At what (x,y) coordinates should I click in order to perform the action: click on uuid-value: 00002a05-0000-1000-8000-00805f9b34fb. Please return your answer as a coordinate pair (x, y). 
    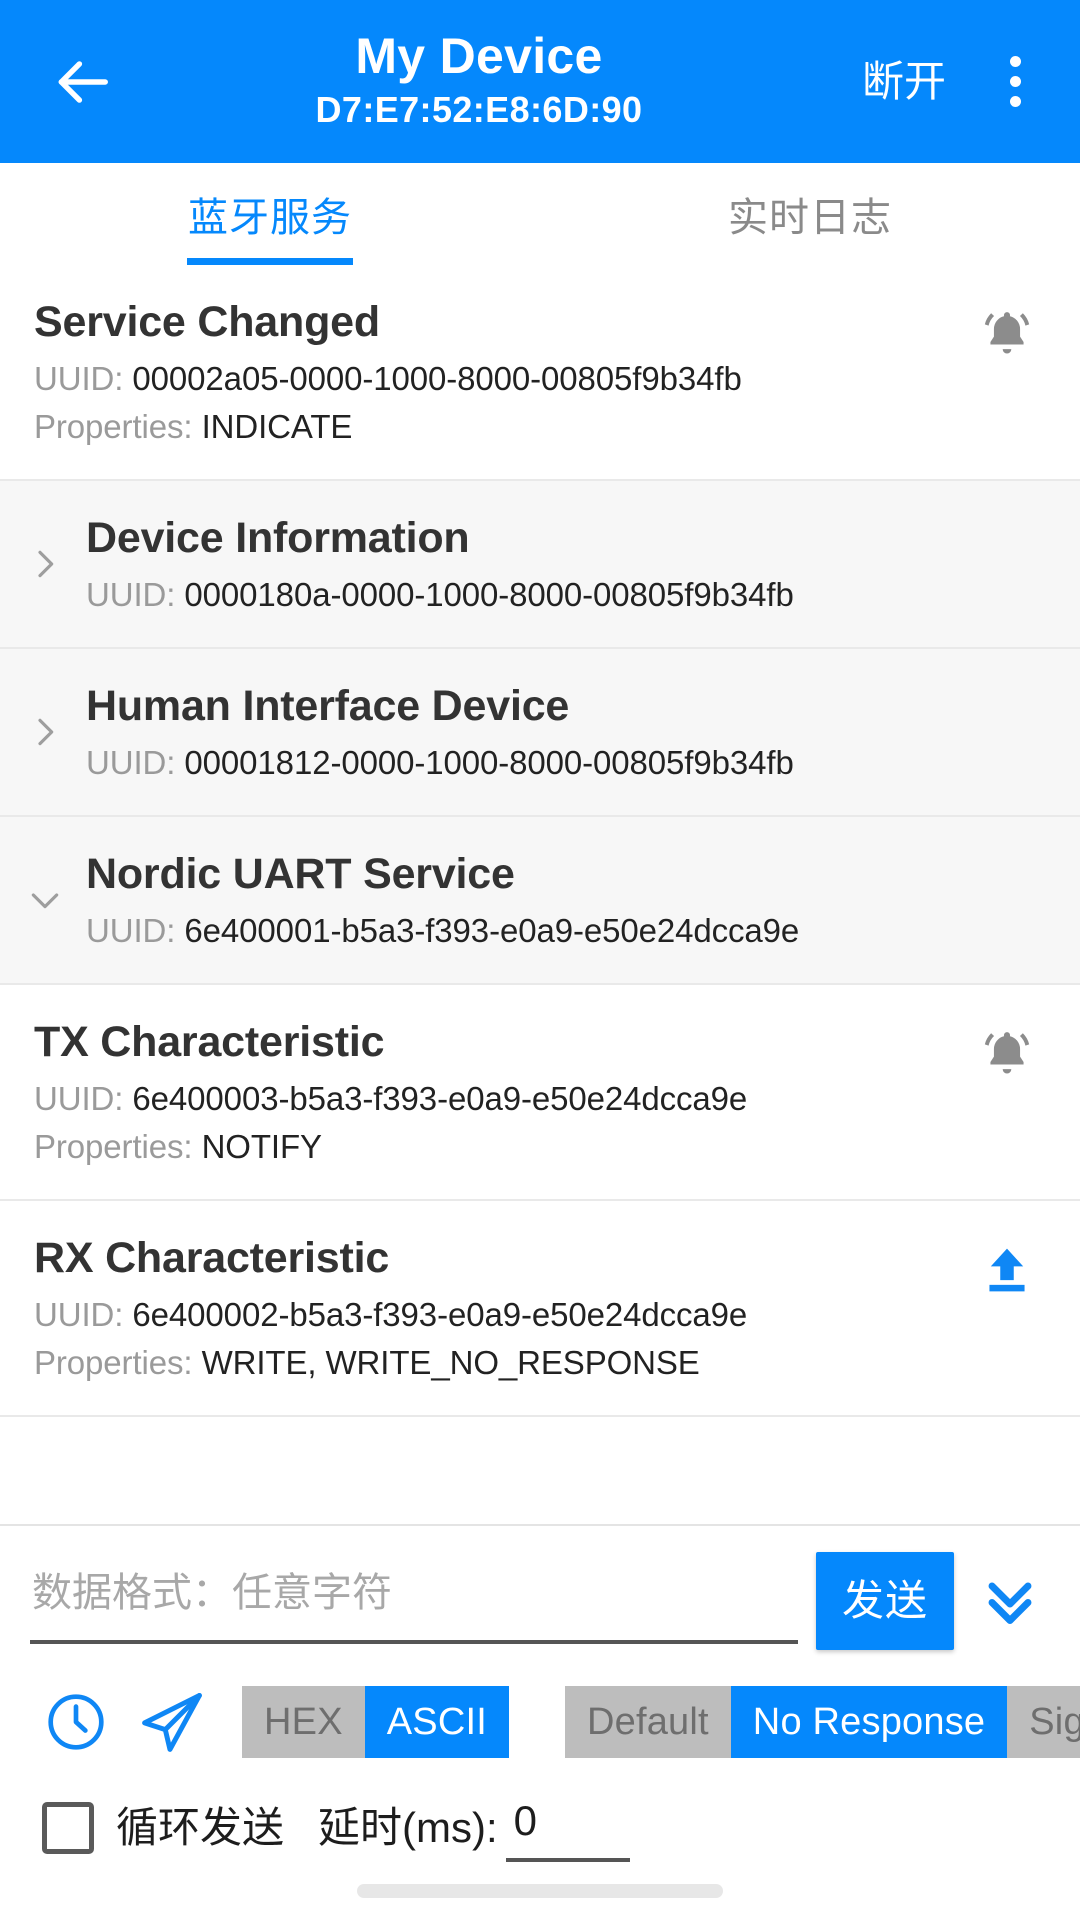
    Looking at the image, I should click on (437, 378).